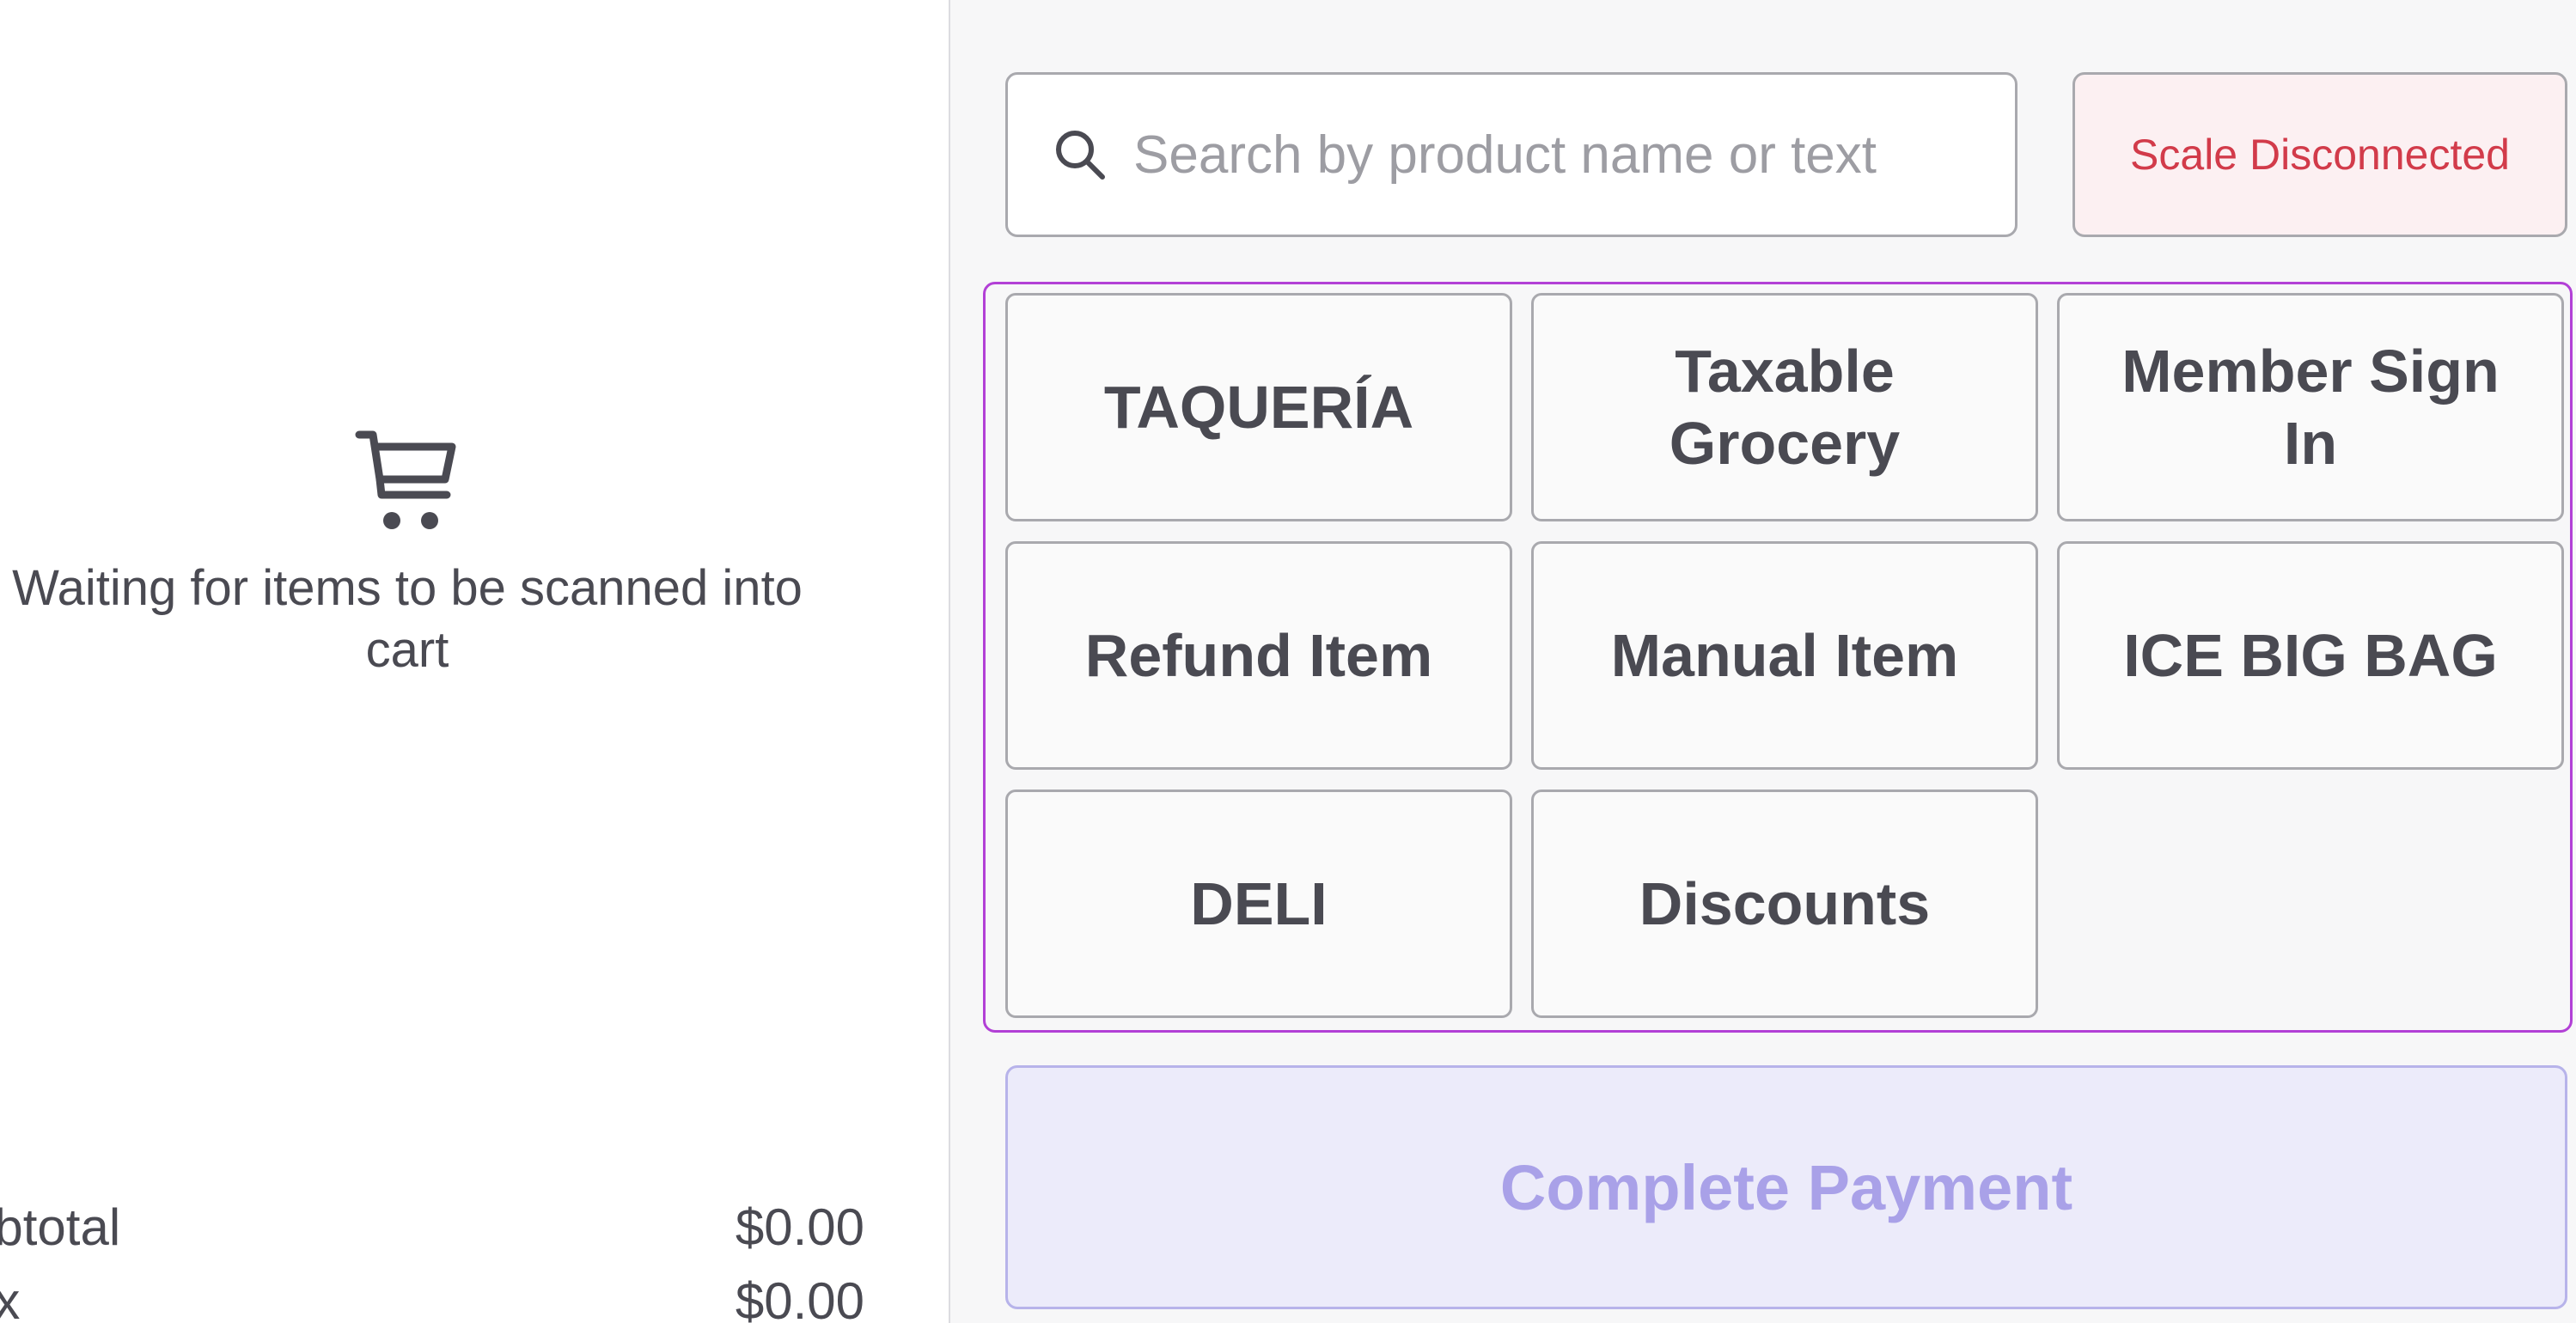 The width and height of the screenshot is (2576, 1323). I want to click on search-box, so click(1511, 154).